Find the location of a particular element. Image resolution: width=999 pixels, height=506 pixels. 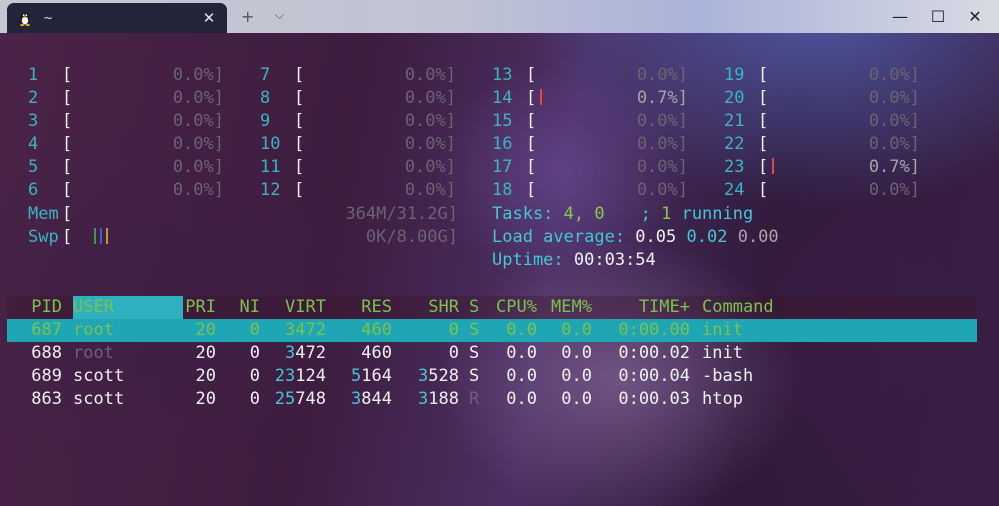

column-header-pri: PRI is located at coordinates (200, 307).